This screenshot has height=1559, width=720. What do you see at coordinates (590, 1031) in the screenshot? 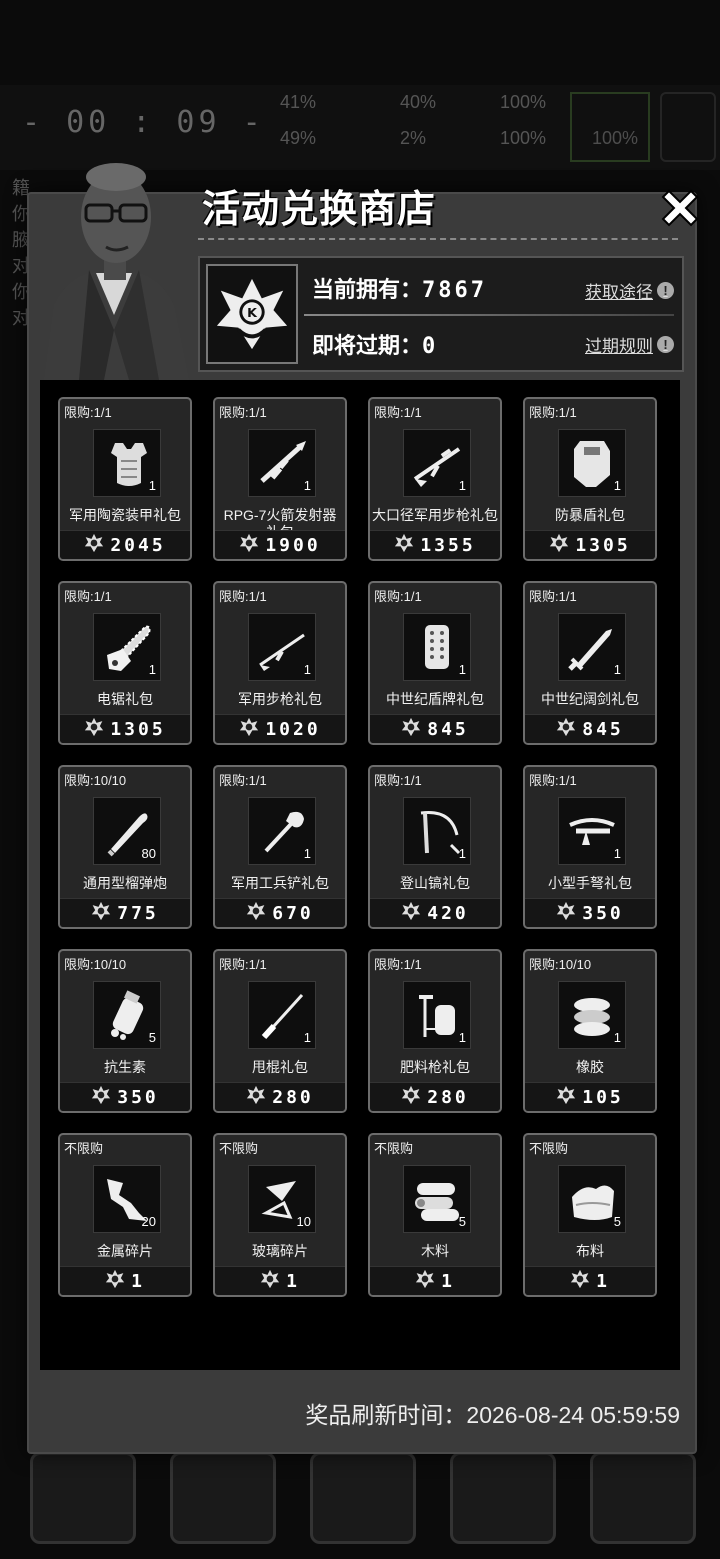
I see `shop-item-card: 限购:10/10 1 橡胶 105` at bounding box center [590, 1031].